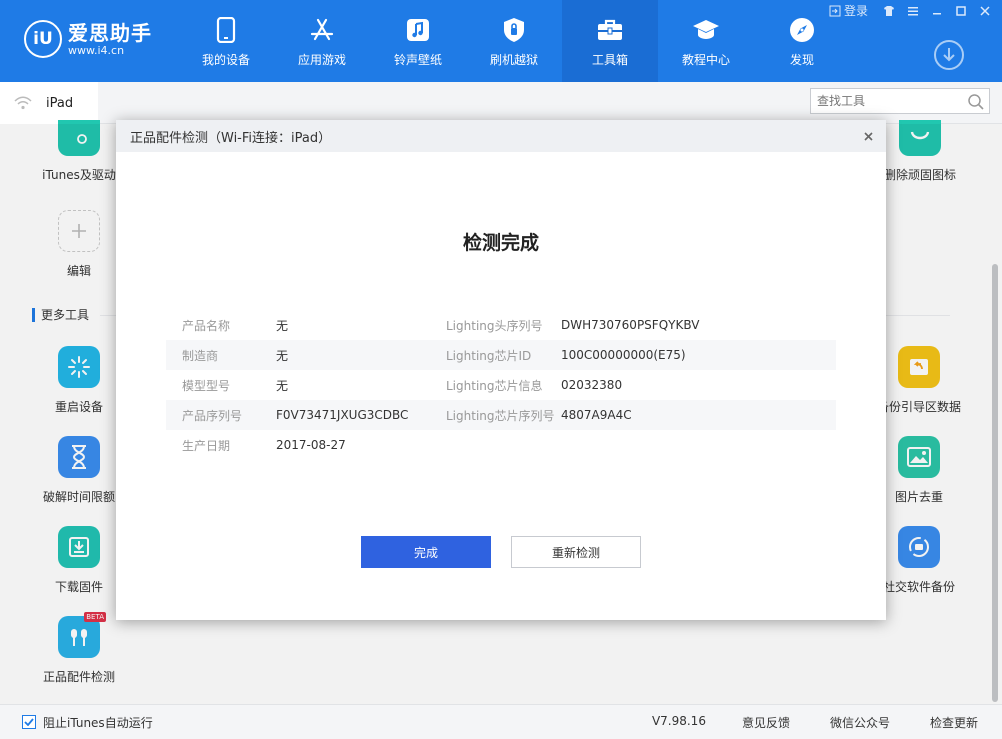  What do you see at coordinates (592, 385) in the screenshot?
I see `info-value: 02032380` at bounding box center [592, 385].